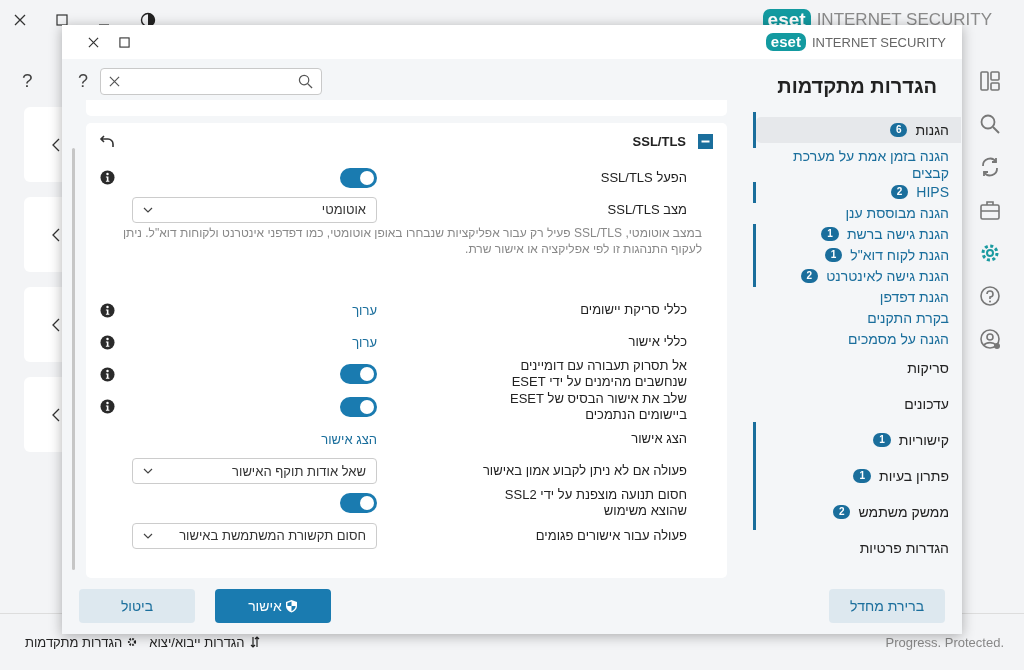  What do you see at coordinates (705, 142) in the screenshot?
I see `collapse-icon` at bounding box center [705, 142].